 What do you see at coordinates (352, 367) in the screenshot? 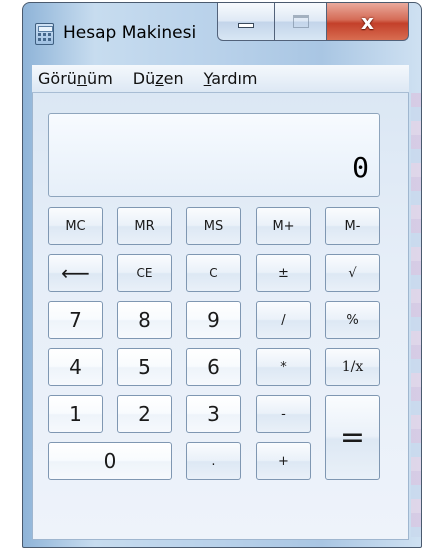
I see `reciprocal-button: 1/x` at bounding box center [352, 367].